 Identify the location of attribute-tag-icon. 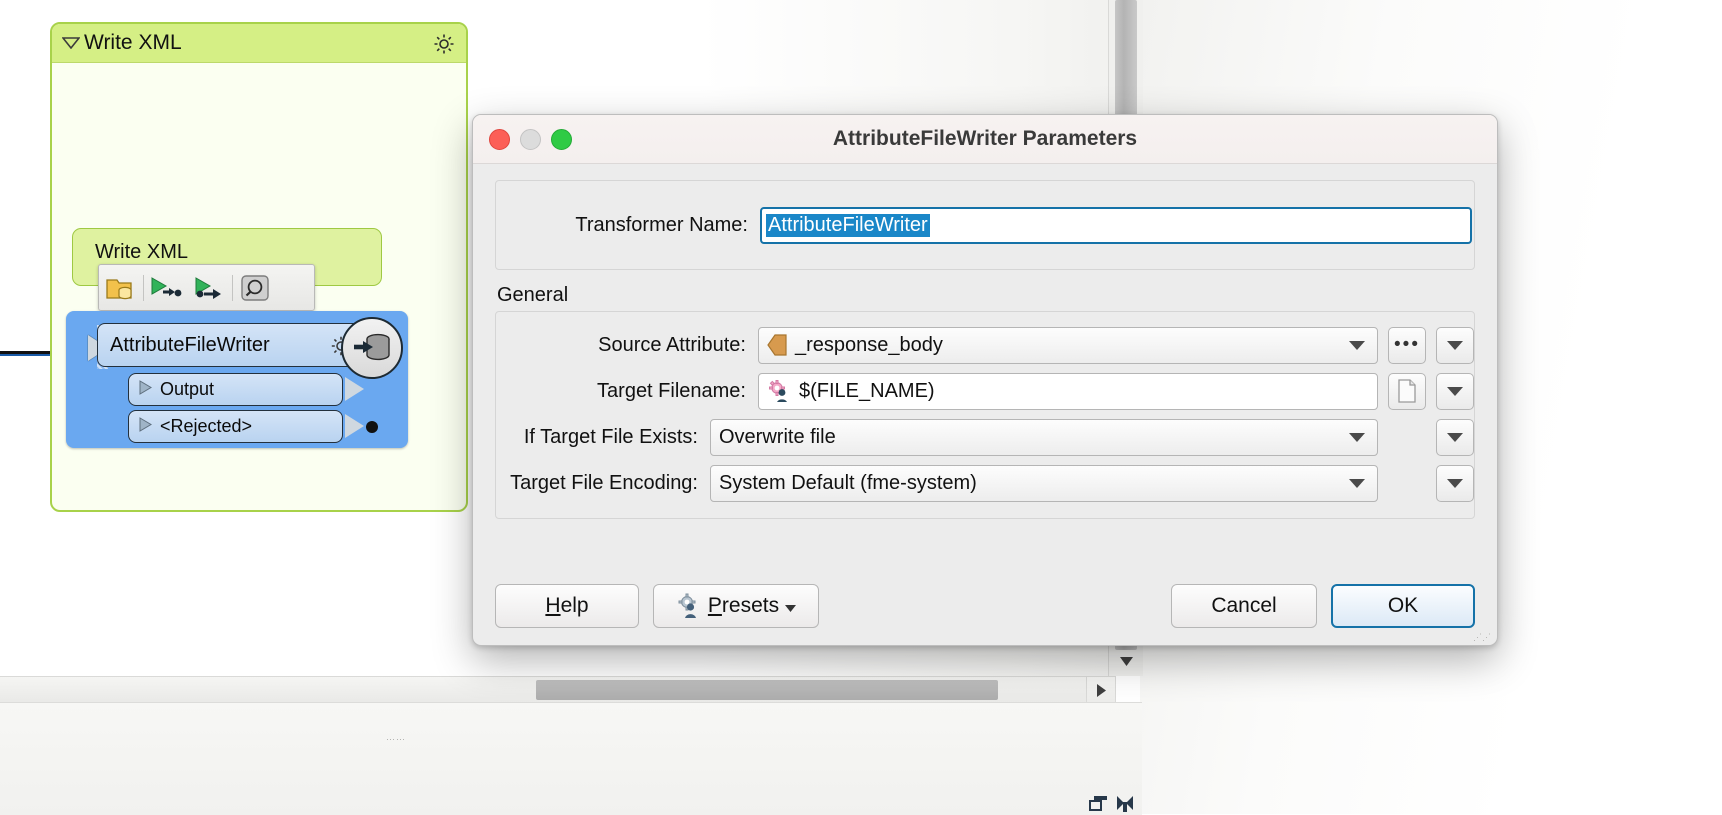
(777, 345).